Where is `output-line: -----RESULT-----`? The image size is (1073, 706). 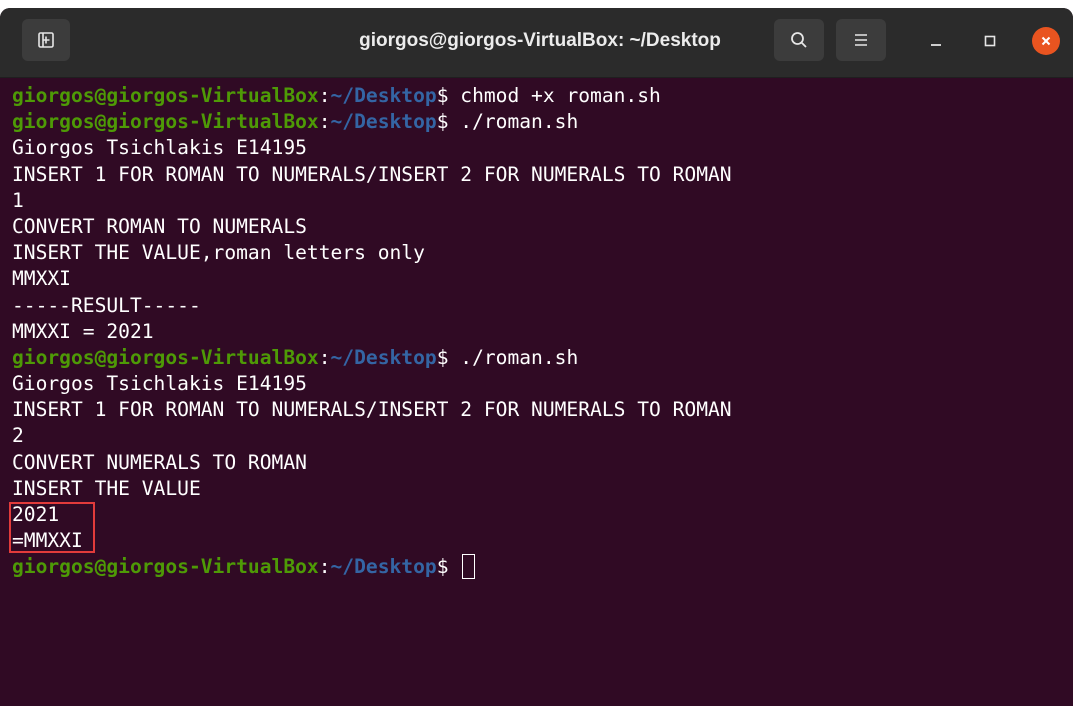
output-line: -----RESULT----- is located at coordinates (106, 305).